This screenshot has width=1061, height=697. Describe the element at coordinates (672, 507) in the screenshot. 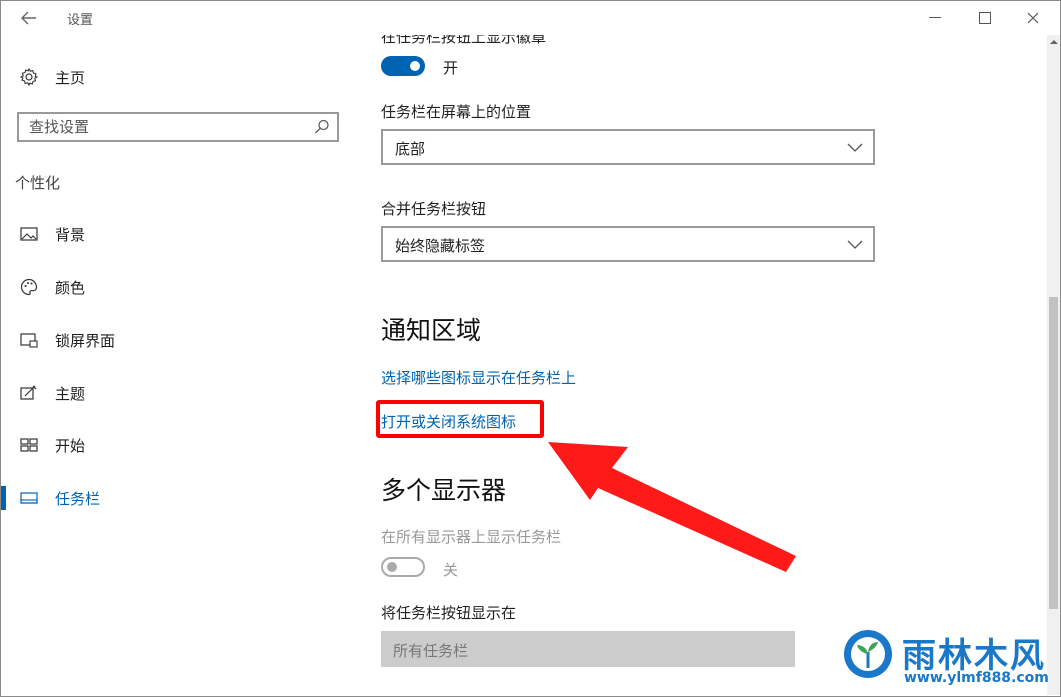

I see `annotation-arrow-icon` at that location.